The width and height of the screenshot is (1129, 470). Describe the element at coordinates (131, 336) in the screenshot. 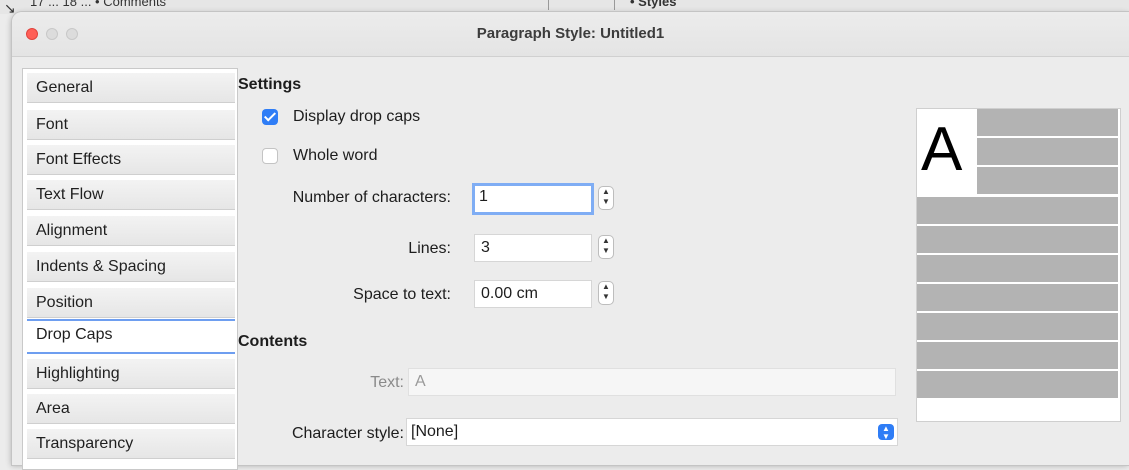

I see `tab-drop-caps: Drop Caps` at that location.